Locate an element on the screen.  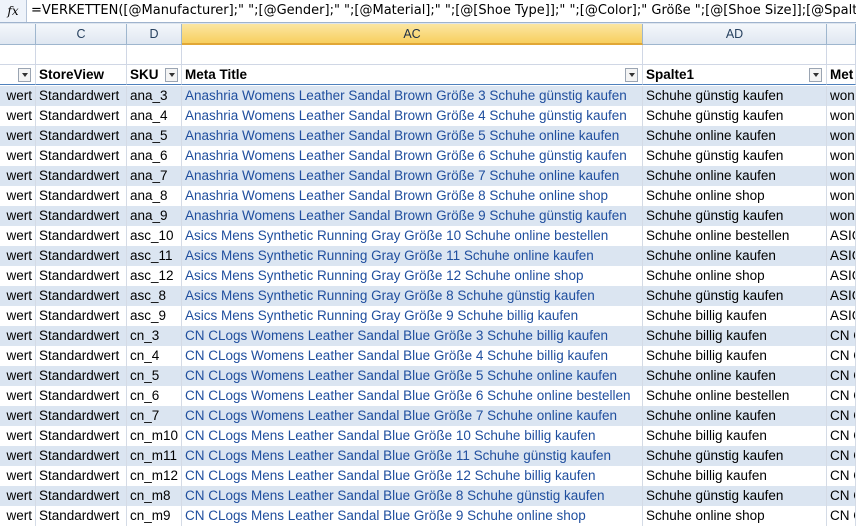
column-header-c: C is located at coordinates (81, 34).